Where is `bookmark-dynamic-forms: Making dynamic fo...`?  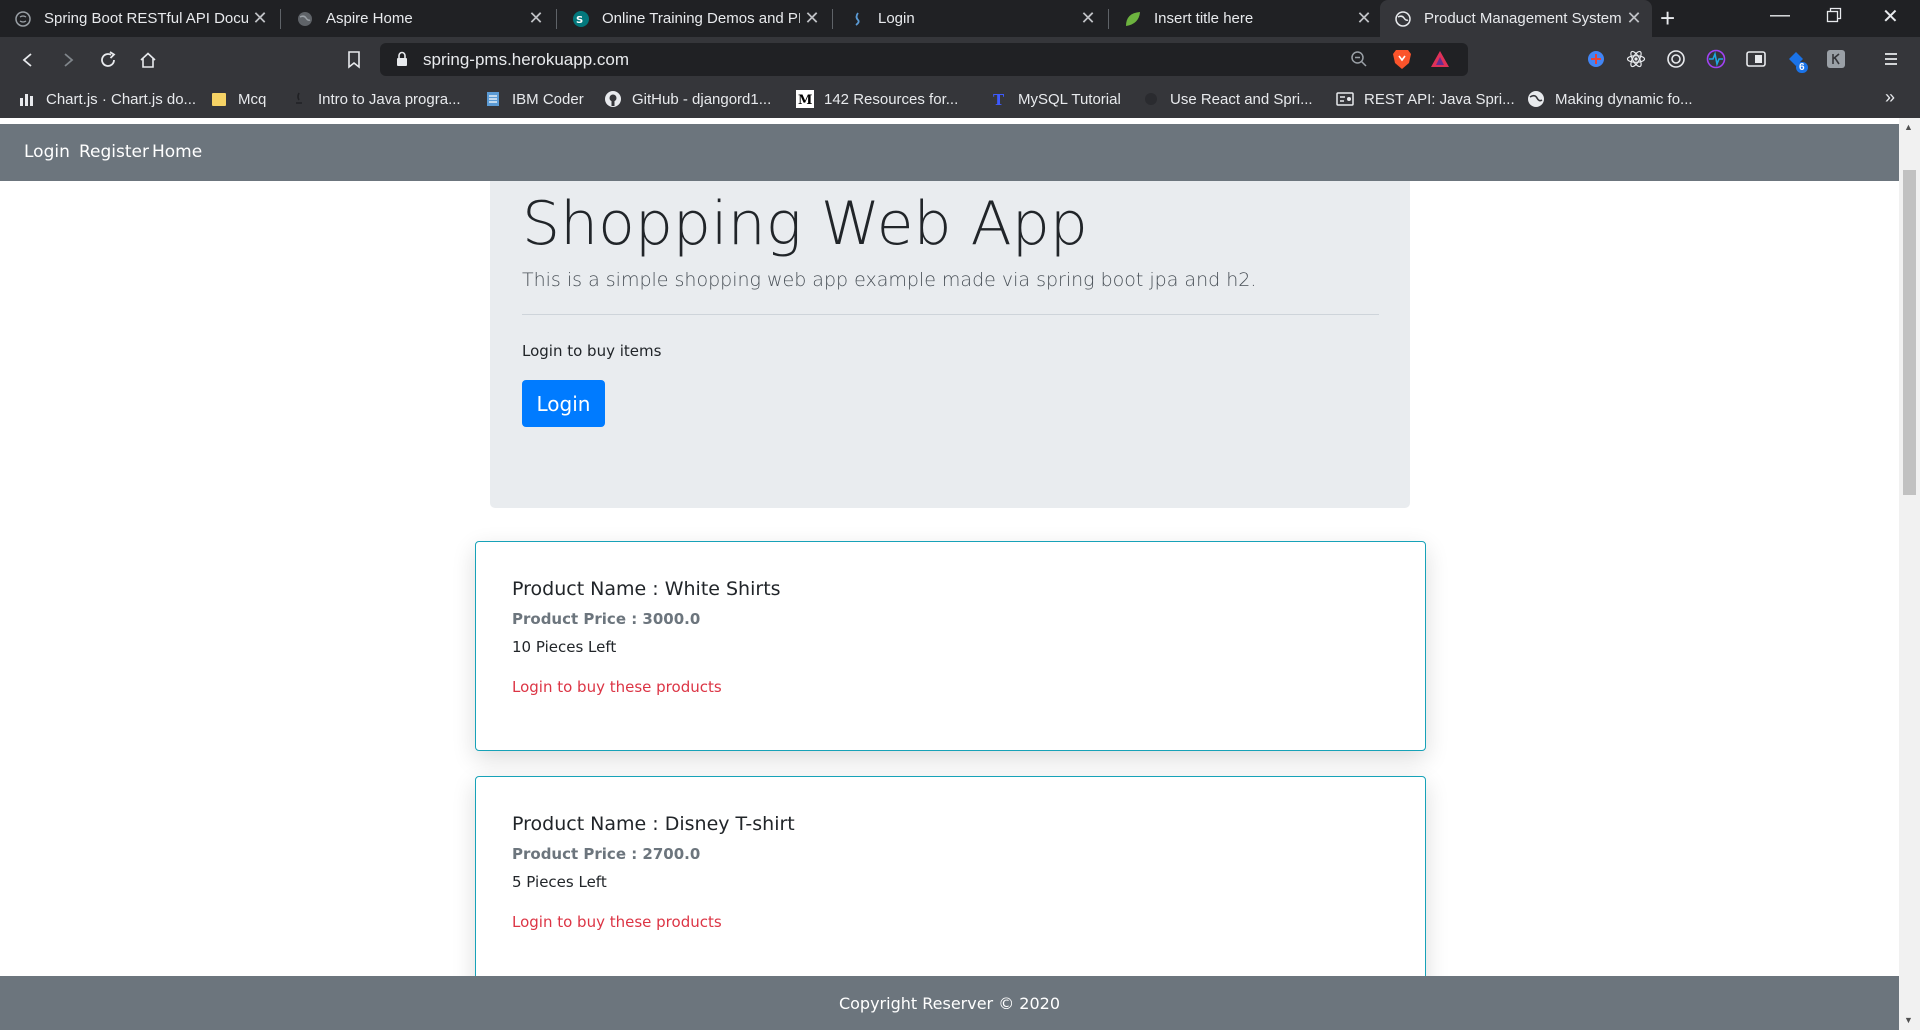 bookmark-dynamic-forms: Making dynamic fo... is located at coordinates (1610, 99).